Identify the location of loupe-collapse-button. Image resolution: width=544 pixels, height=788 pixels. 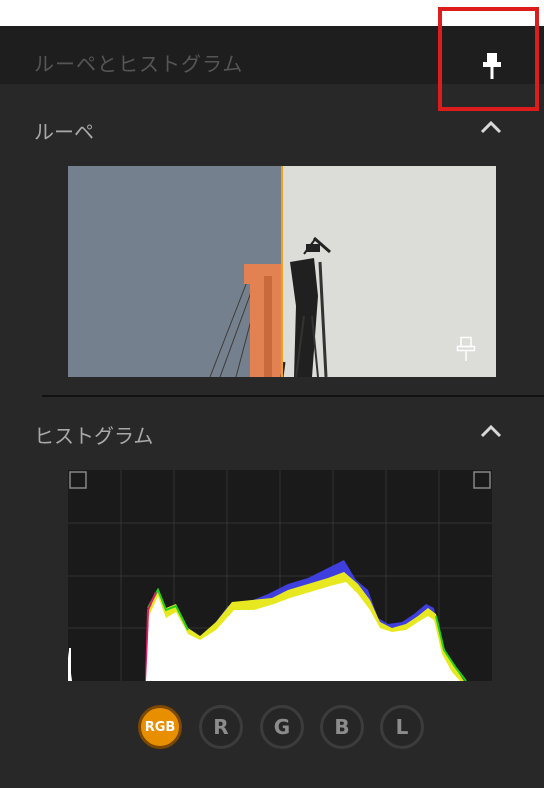
(491, 127).